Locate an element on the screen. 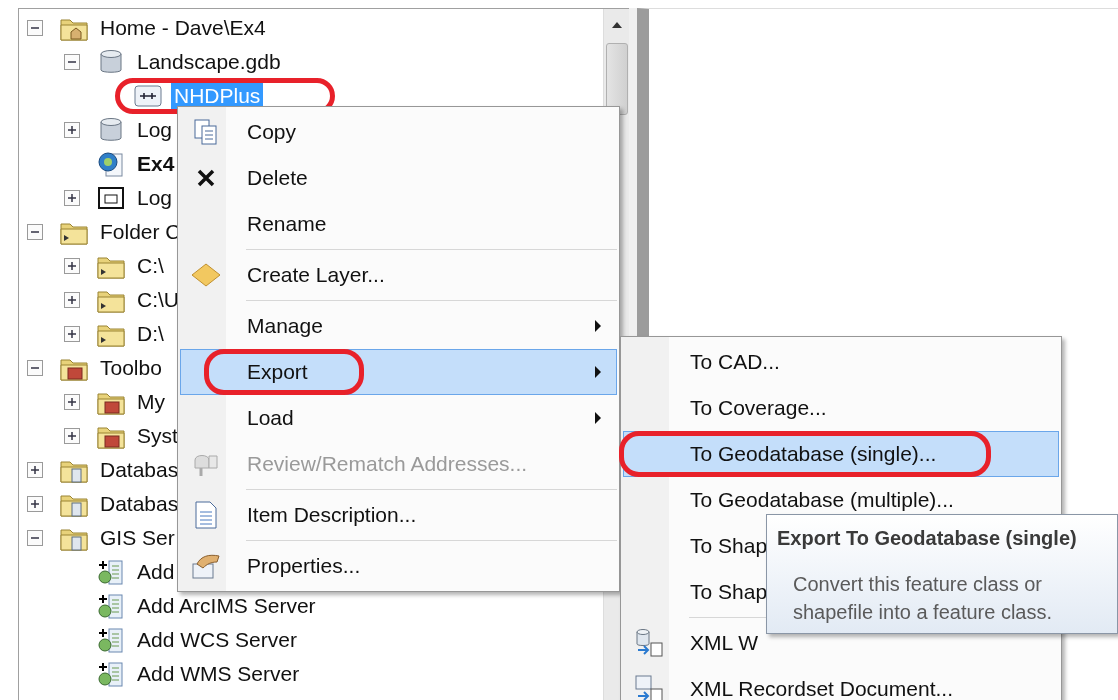 This screenshot has height=700, width=1118. menu-item: Manage is located at coordinates (398, 326).